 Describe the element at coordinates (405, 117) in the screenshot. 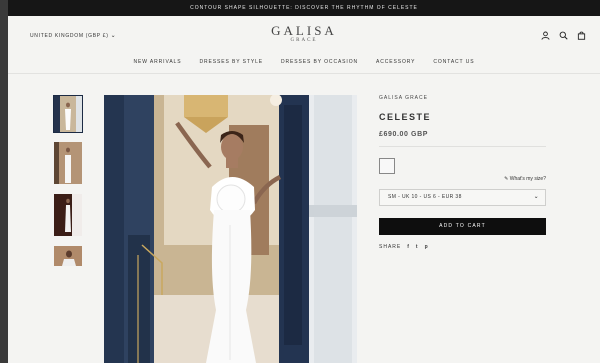

I see `product-title: CELESTE` at that location.